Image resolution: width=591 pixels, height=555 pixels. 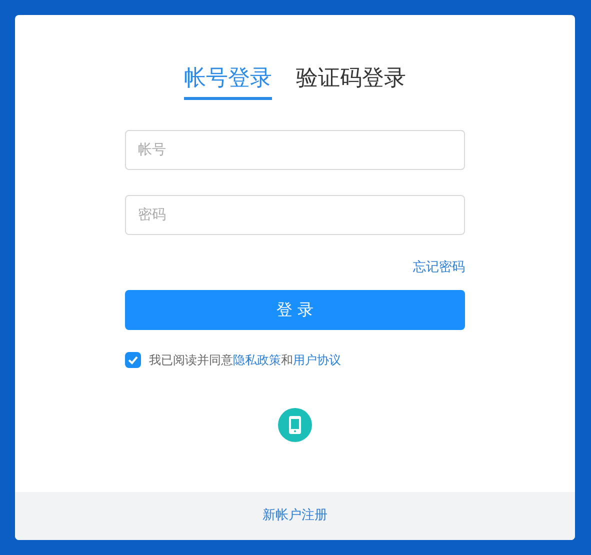 I want to click on register-link: 新帐户注册, so click(x=295, y=516).